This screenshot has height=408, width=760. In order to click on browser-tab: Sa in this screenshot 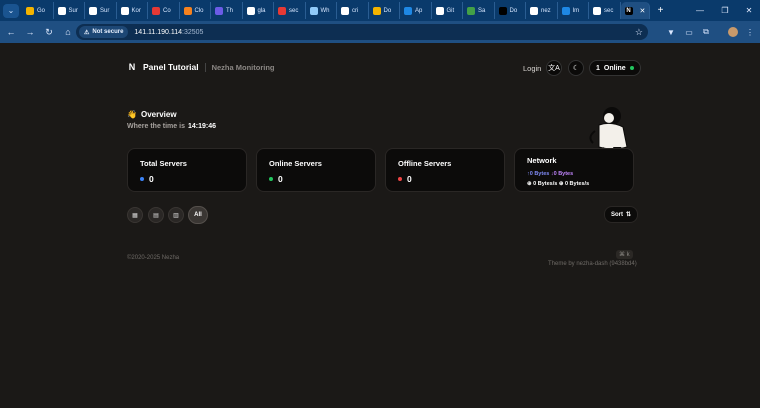, I will do `click(479, 10)`.